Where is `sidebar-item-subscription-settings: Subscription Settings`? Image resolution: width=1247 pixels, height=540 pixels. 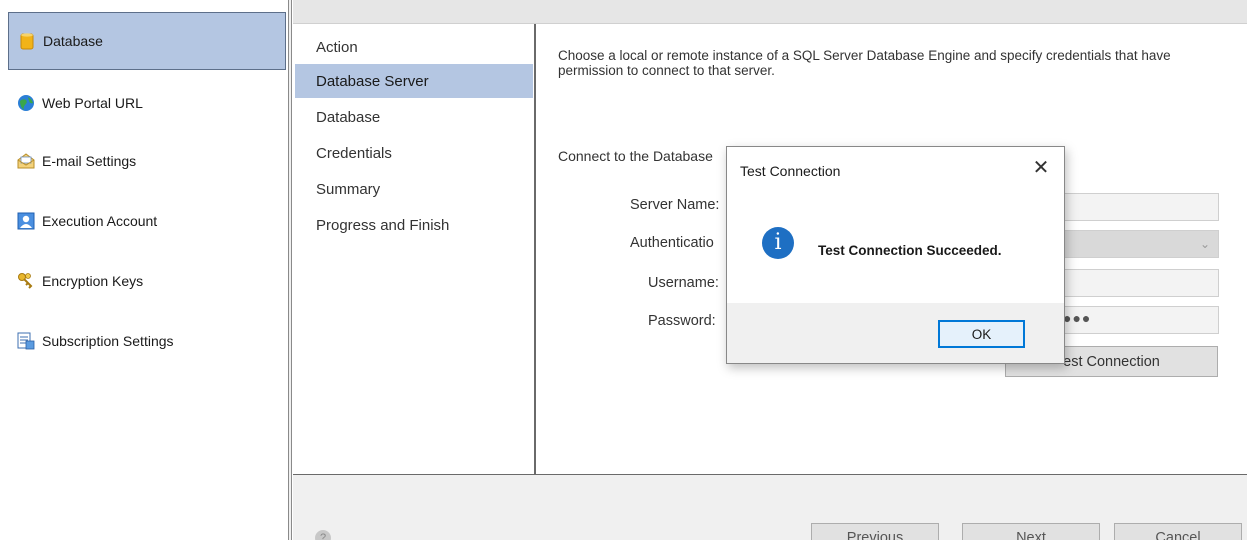 sidebar-item-subscription-settings: Subscription Settings is located at coordinates (147, 341).